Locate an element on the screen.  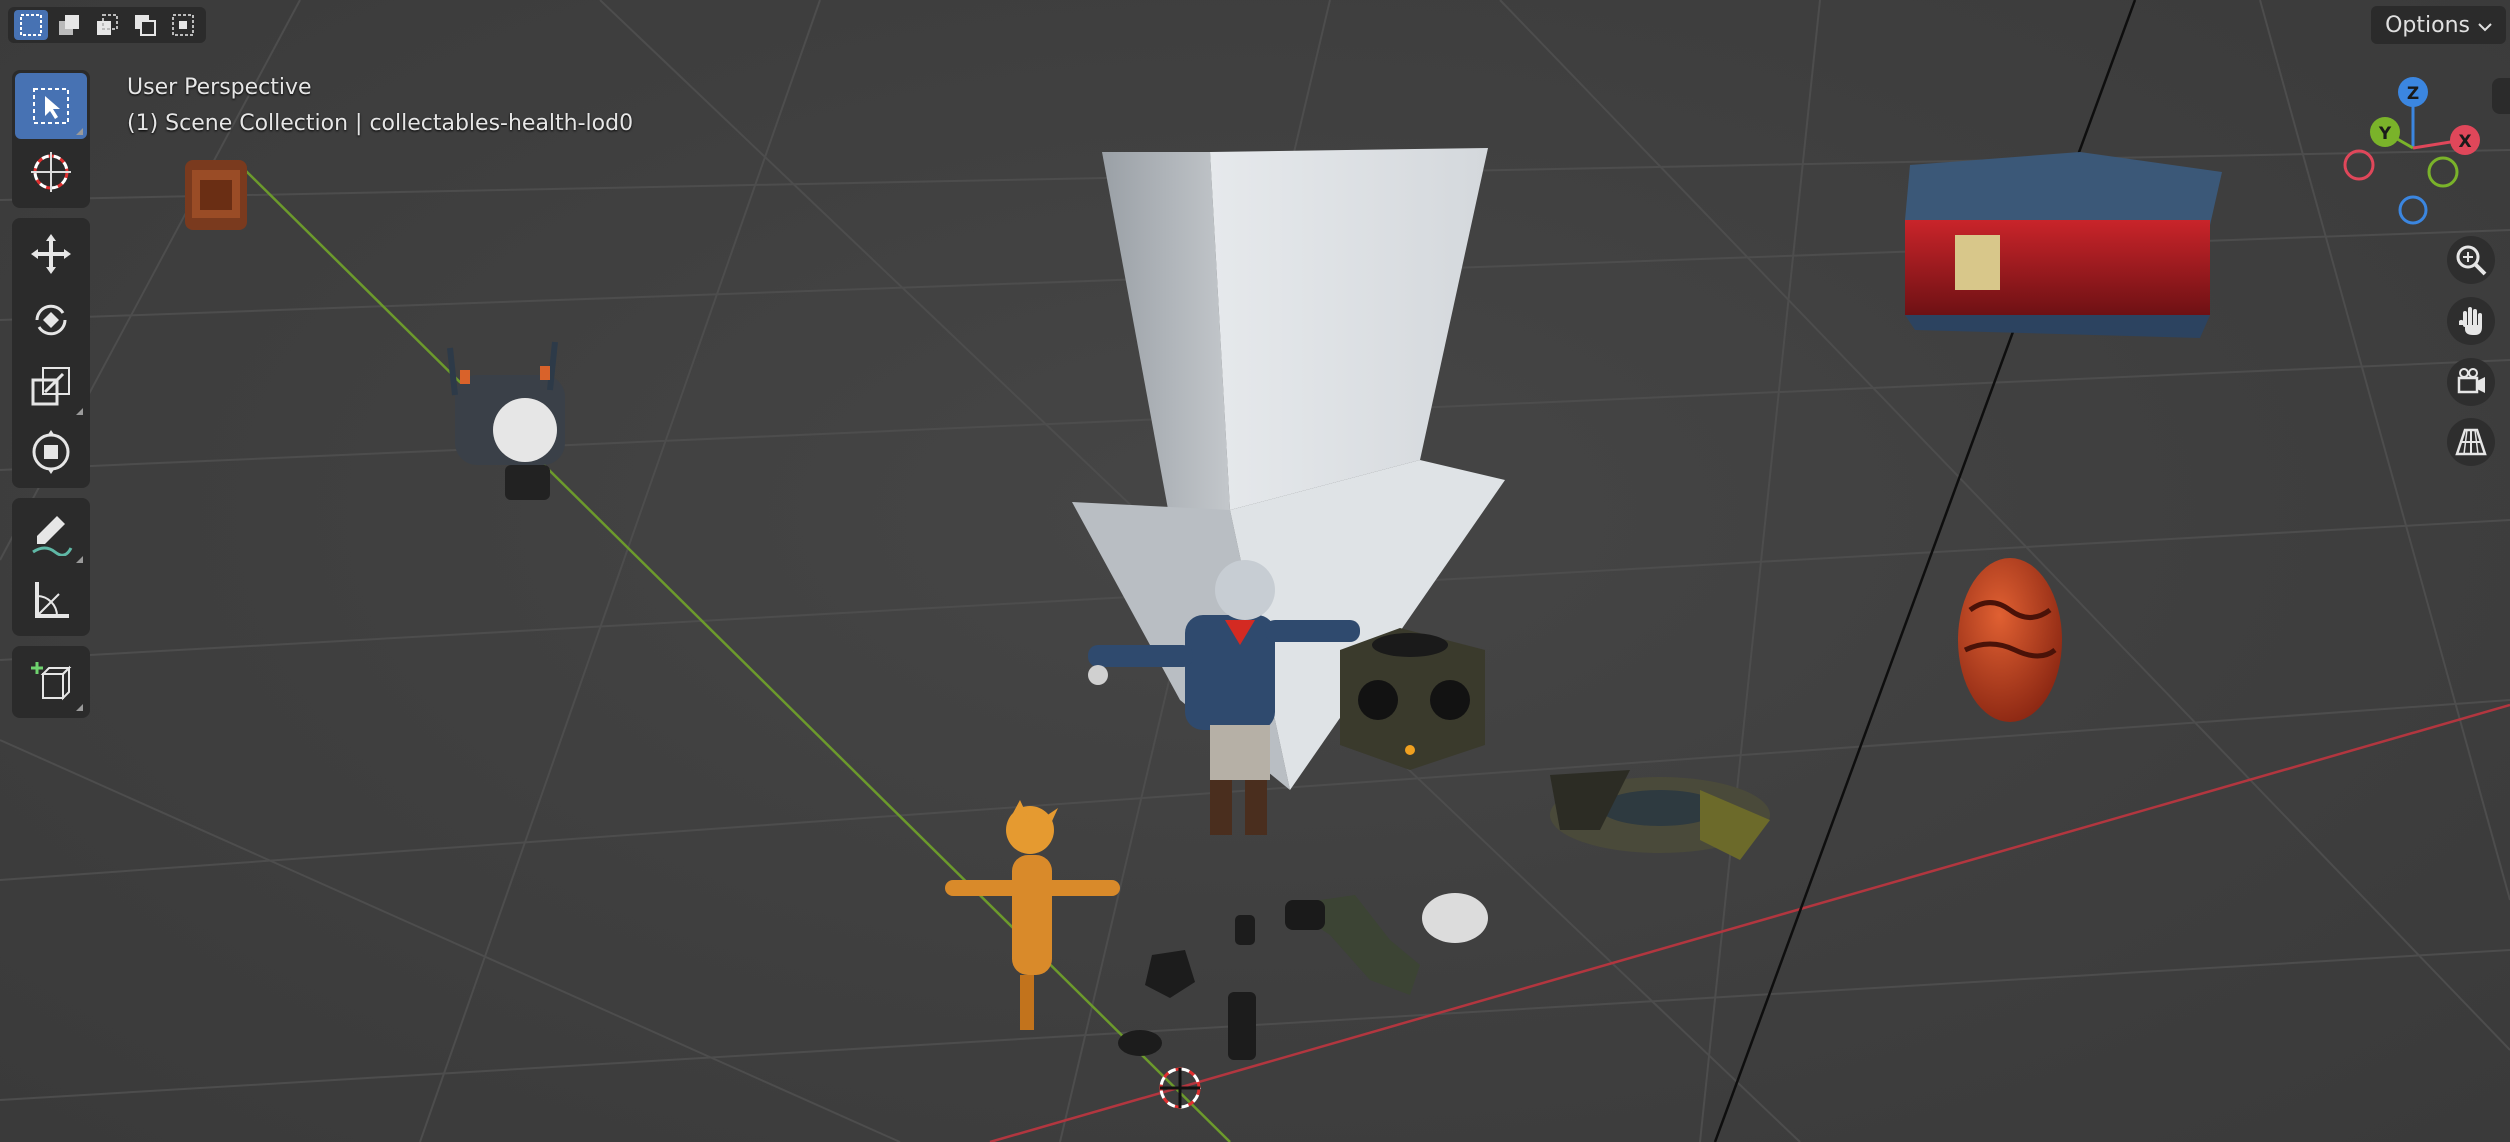
perspective-label: User Perspective is located at coordinates (219, 87).